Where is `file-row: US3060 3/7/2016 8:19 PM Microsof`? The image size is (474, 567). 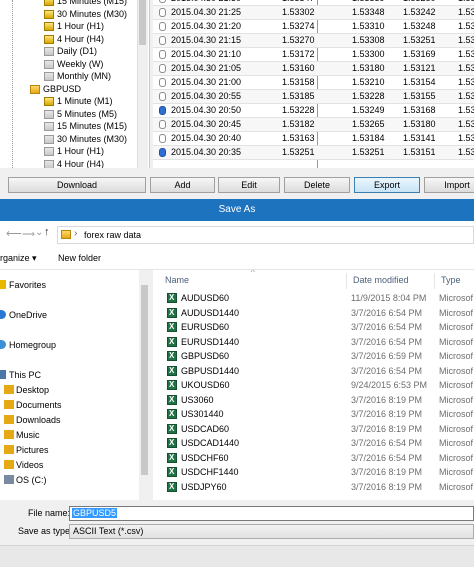 file-row: US3060 3/7/2016 8:19 PM Microsof is located at coordinates (313, 400).